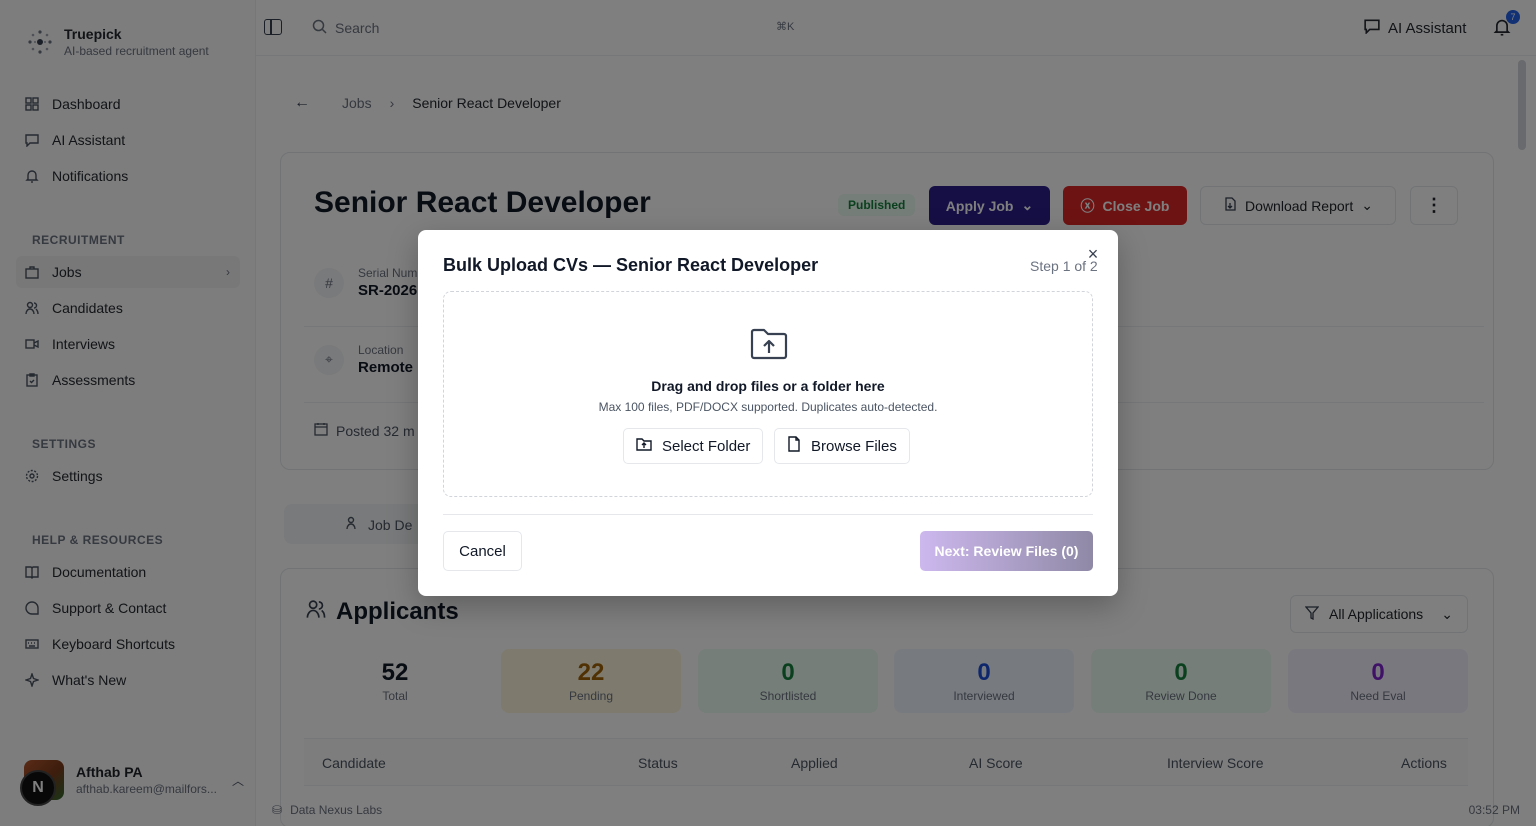 The height and width of the screenshot is (826, 1536). What do you see at coordinates (631, 265) in the screenshot?
I see `dialog-title: Bulk Upload CVs — Senior React Developer` at bounding box center [631, 265].